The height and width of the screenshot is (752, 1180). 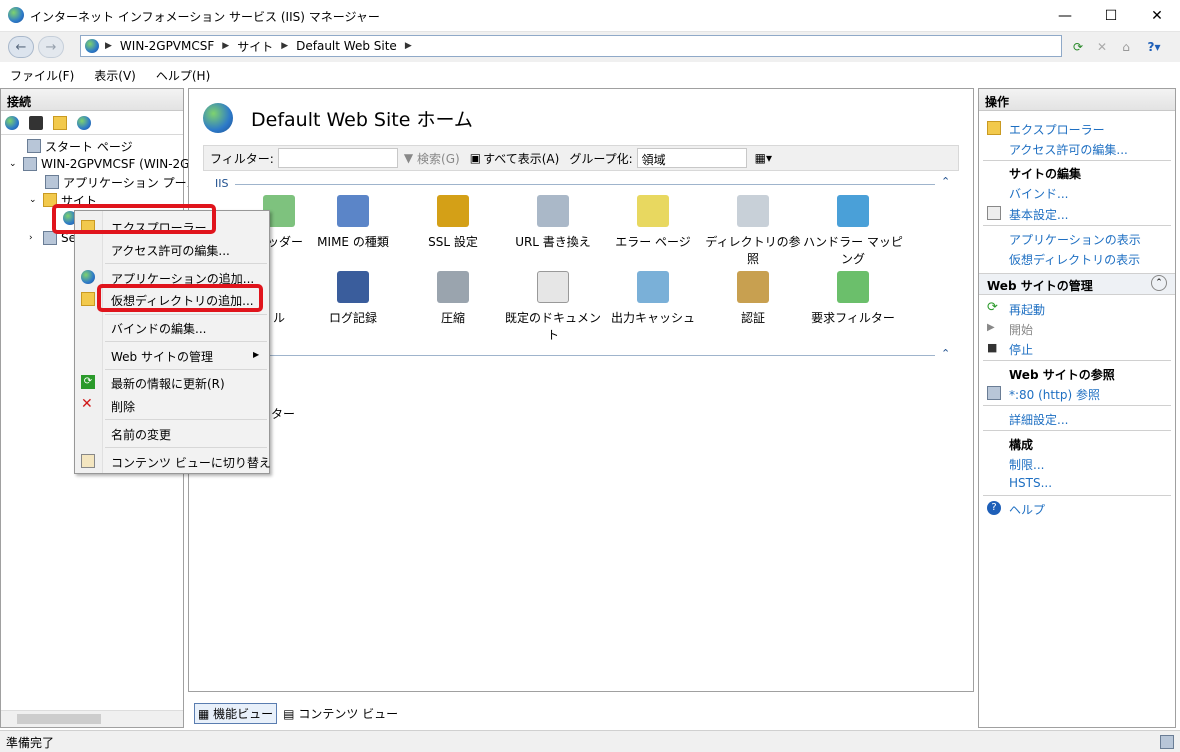 What do you see at coordinates (453, 222) in the screenshot?
I see `feature-ssl-settings: SSL 設定` at bounding box center [453, 222].